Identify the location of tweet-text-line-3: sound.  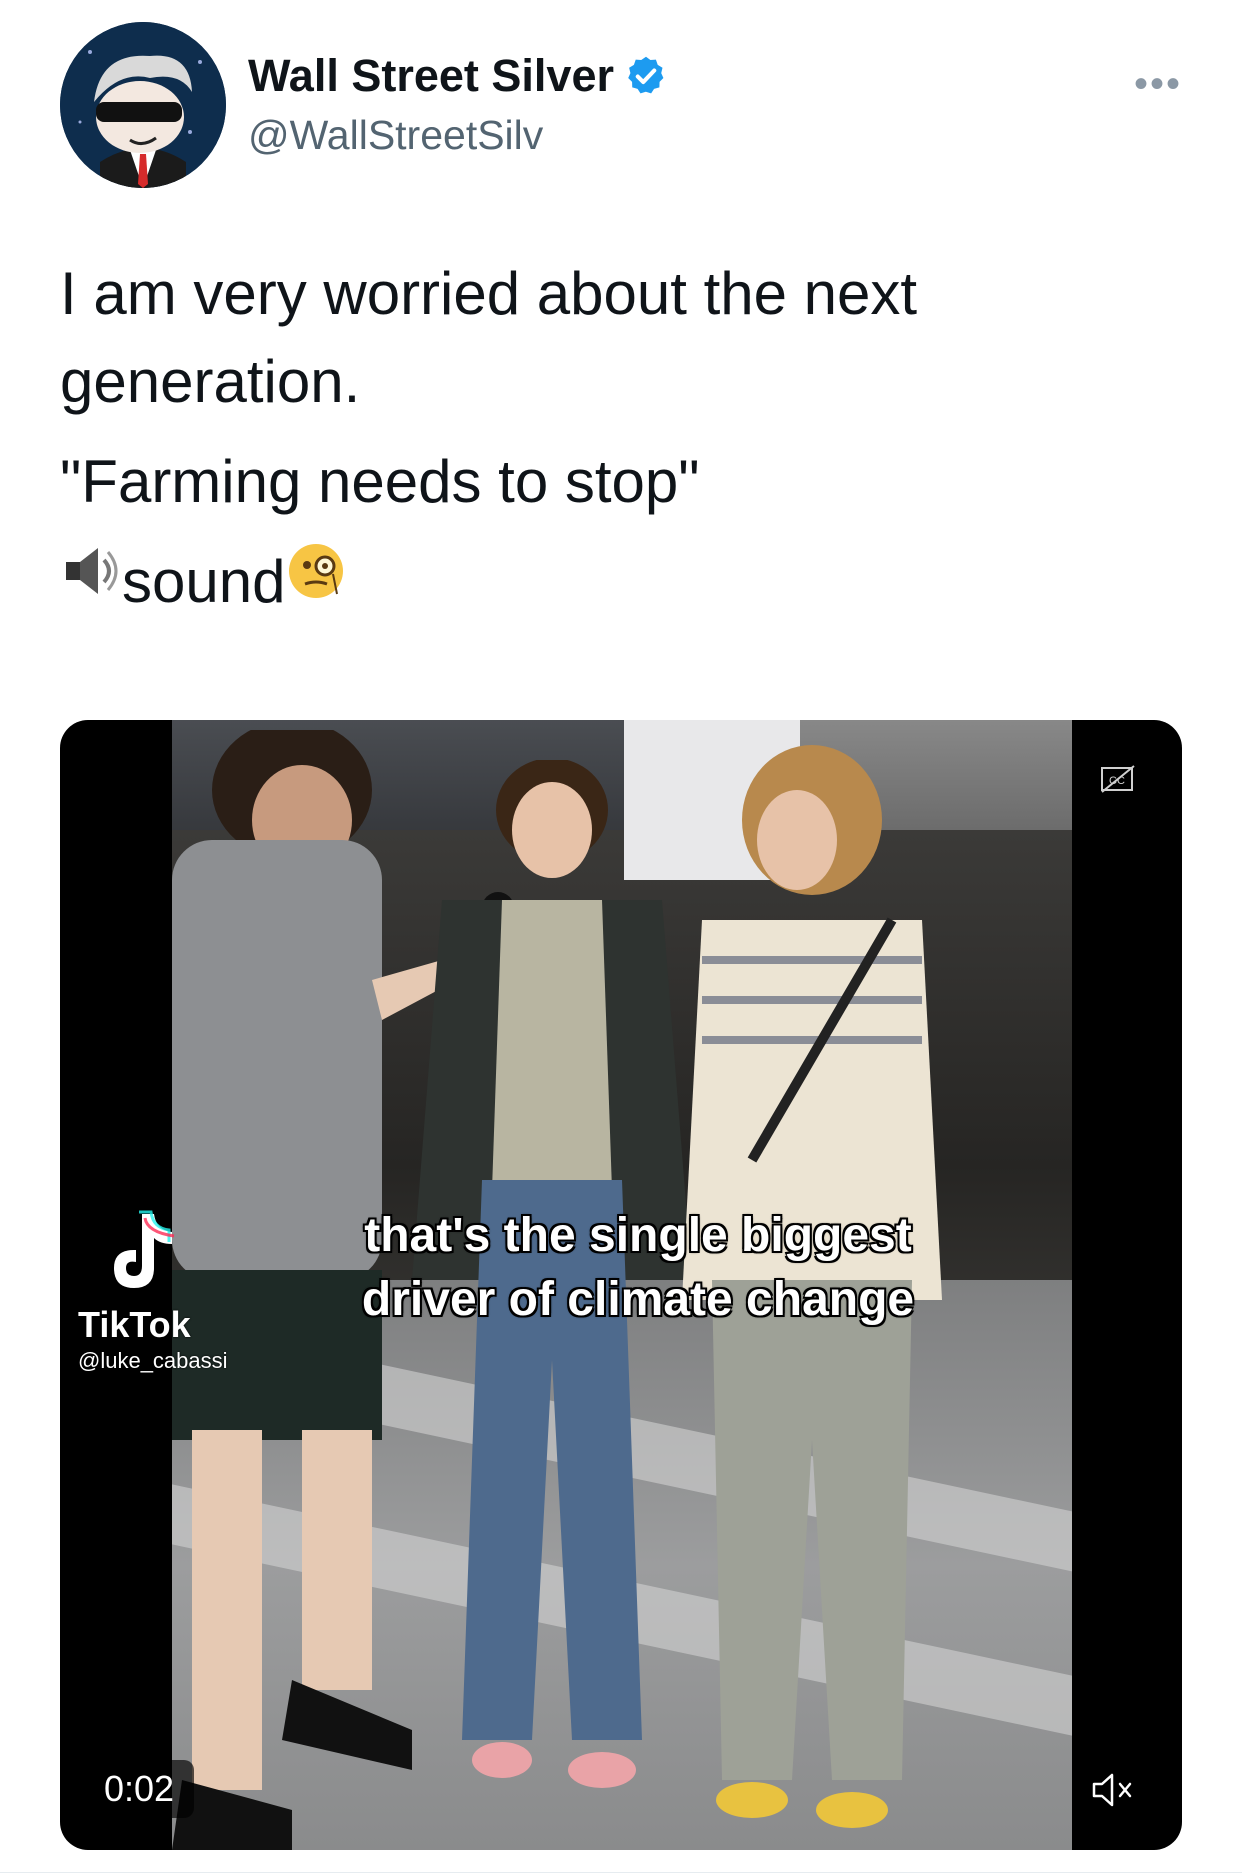
(610, 582).